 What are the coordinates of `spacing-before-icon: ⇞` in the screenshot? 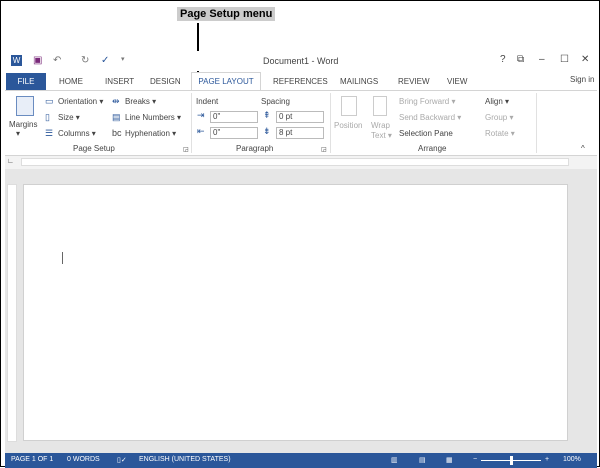 It's located at (267, 115).